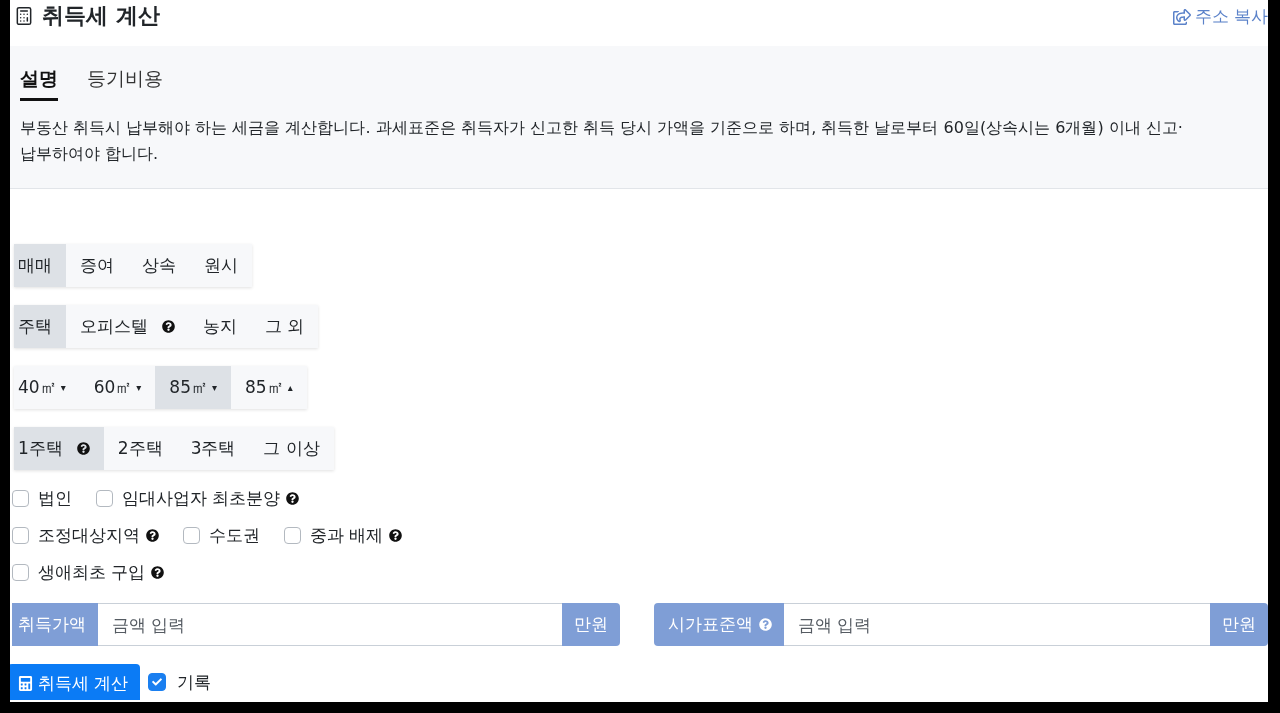 This screenshot has width=1280, height=713. What do you see at coordinates (201, 498) in the screenshot?
I see `checkbox-label: 임대사업자 최초분양` at bounding box center [201, 498].